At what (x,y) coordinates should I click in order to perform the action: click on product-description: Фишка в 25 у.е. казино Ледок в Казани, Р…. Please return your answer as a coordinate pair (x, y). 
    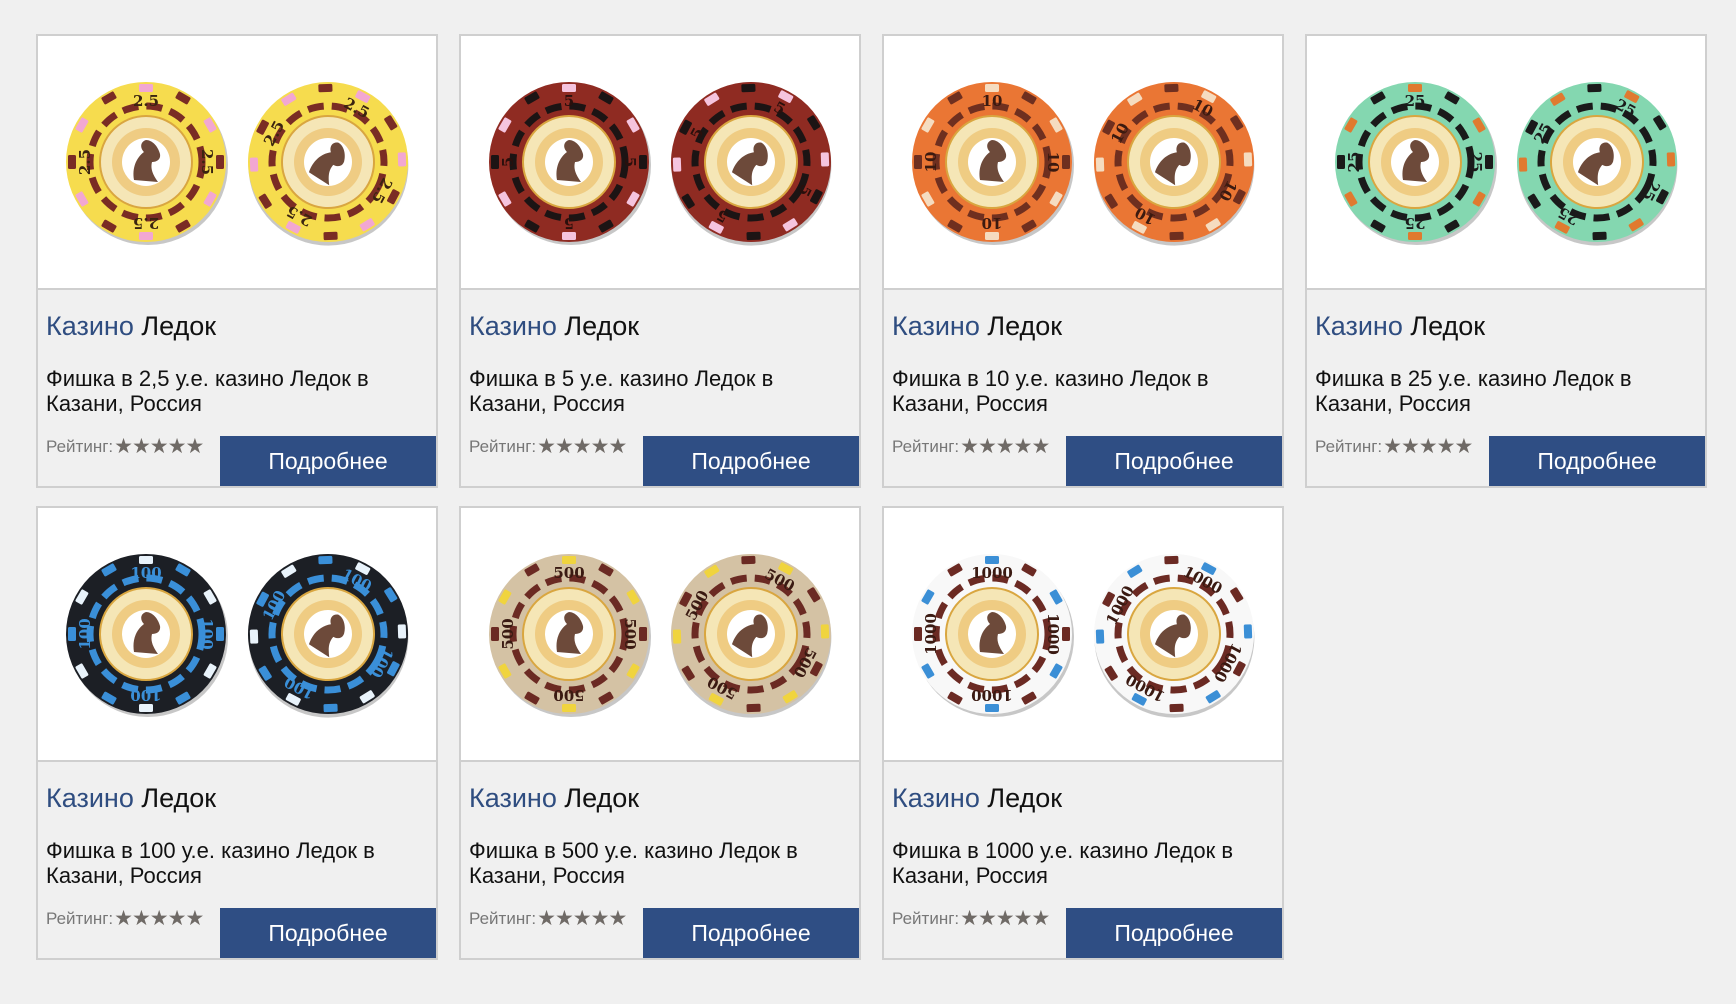
    Looking at the image, I should click on (1473, 391).